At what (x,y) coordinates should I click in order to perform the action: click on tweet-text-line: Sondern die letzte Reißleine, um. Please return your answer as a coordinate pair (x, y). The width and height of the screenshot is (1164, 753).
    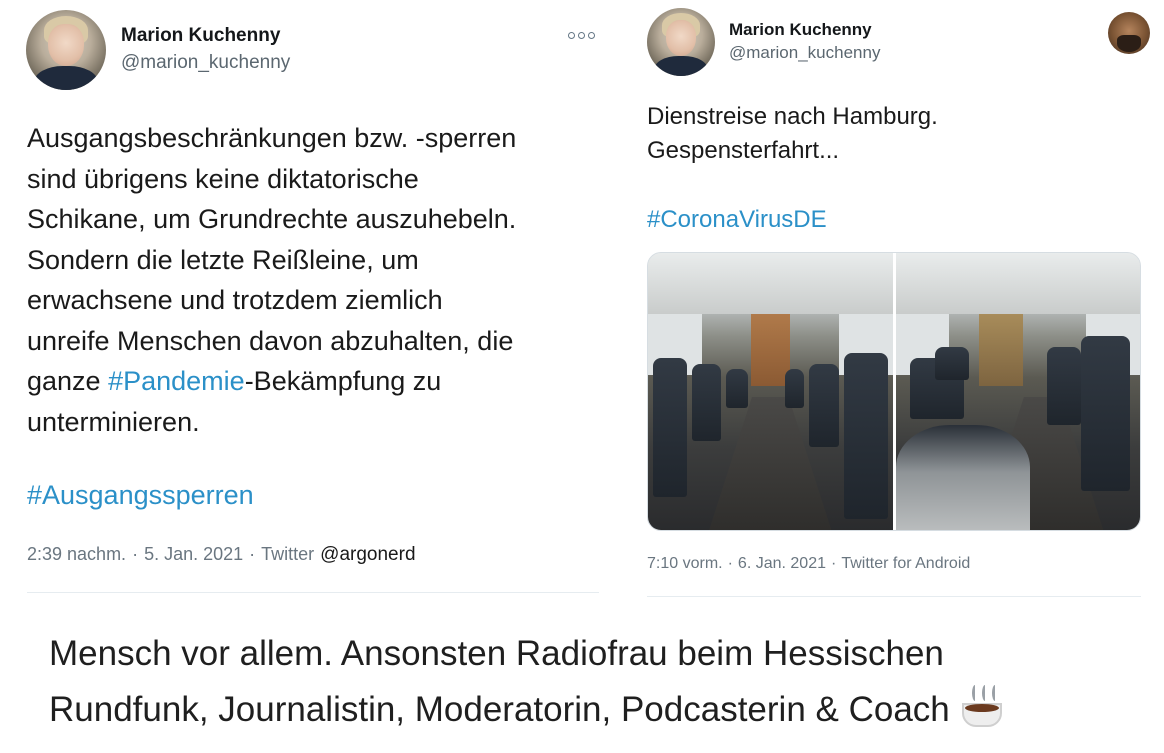
    Looking at the image, I should click on (223, 259).